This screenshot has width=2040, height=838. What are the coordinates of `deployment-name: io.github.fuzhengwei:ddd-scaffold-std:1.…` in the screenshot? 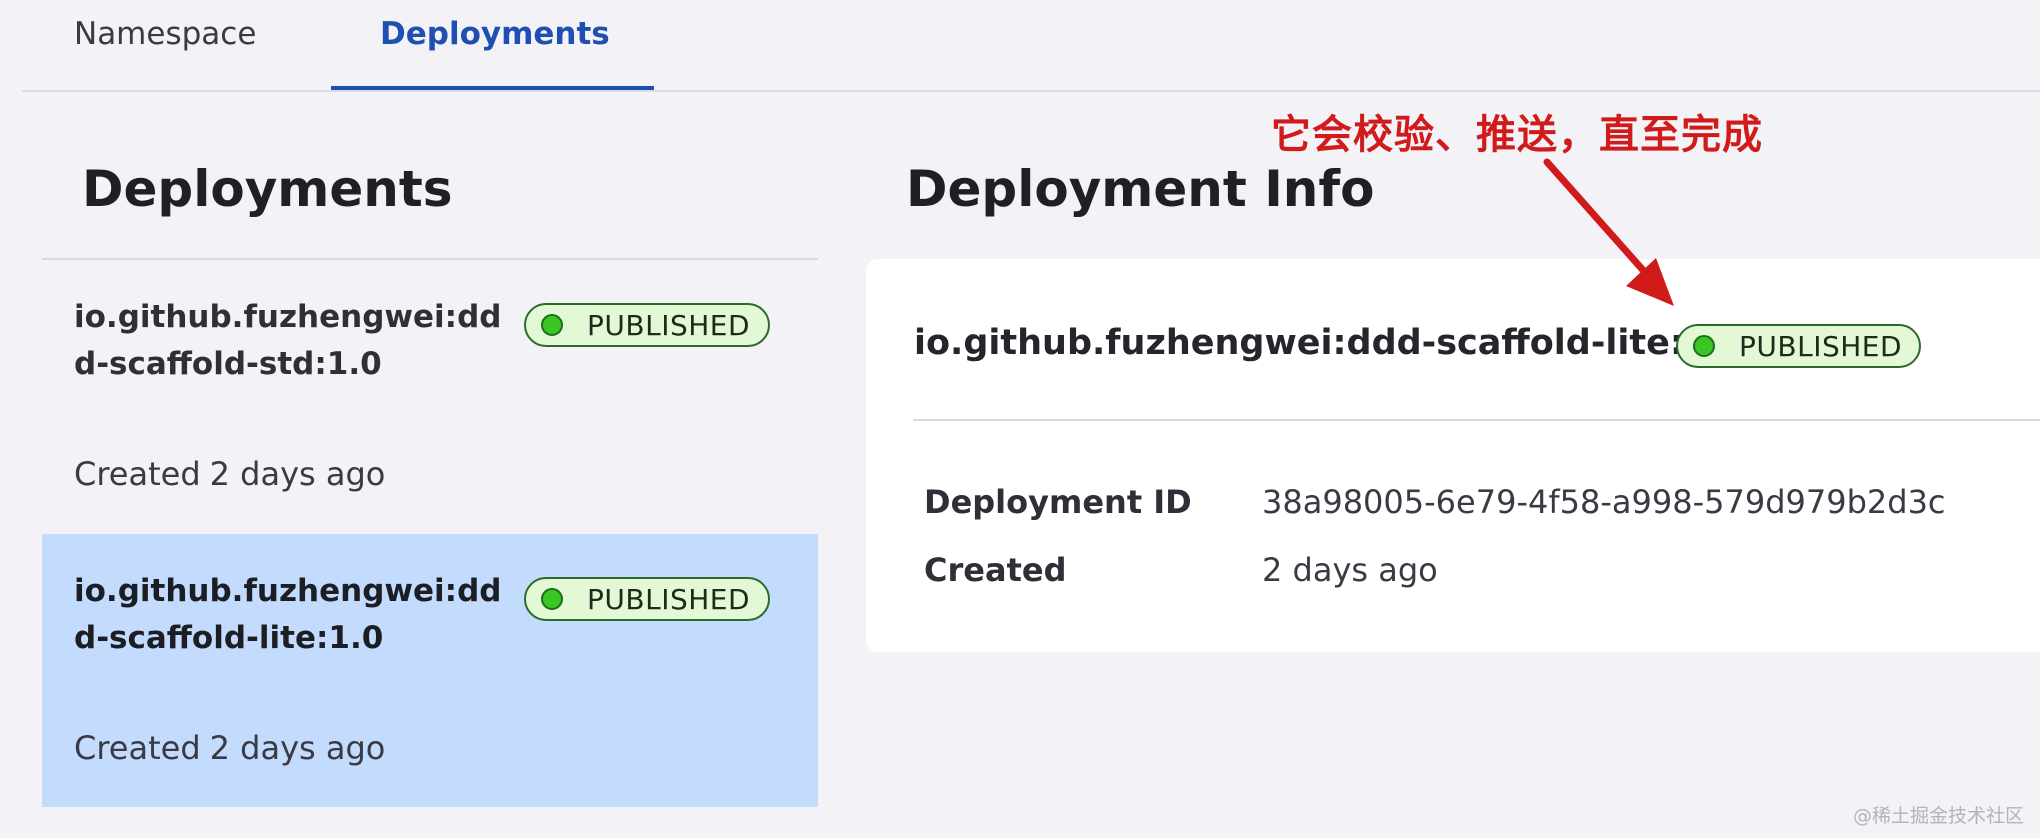 It's located at (288, 340).